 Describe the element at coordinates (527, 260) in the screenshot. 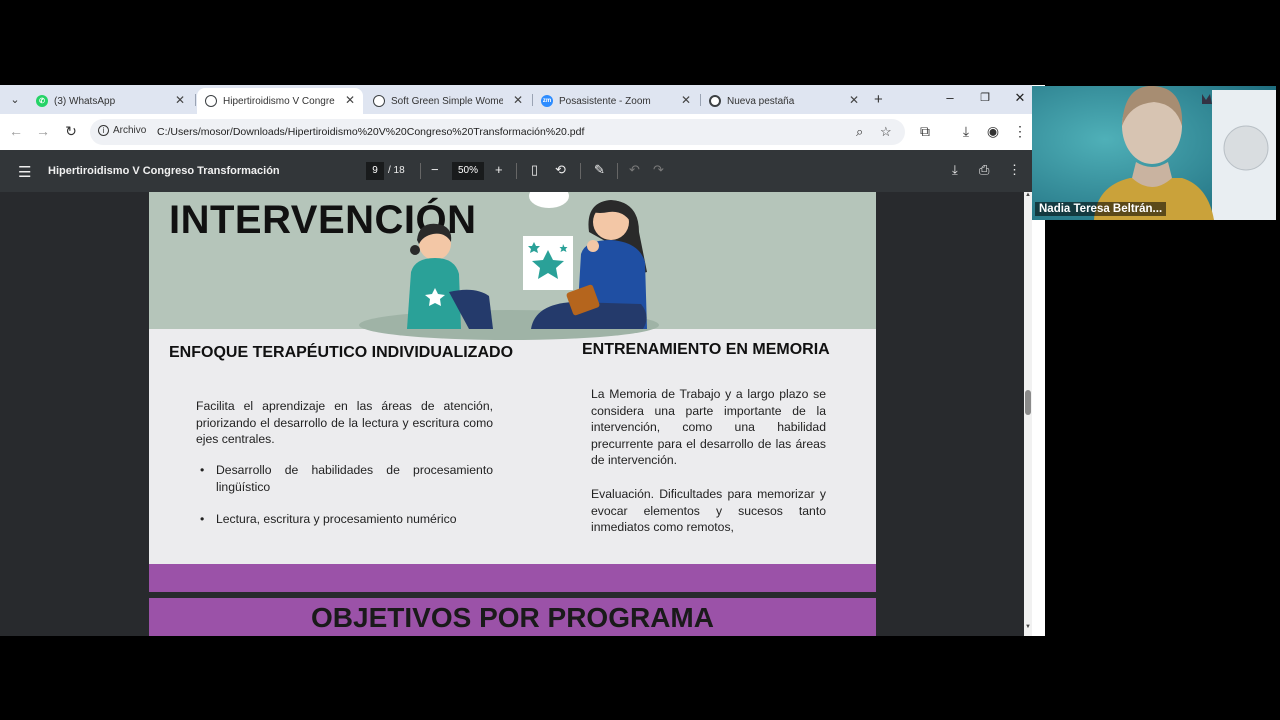

I see `therapy-illustration` at that location.